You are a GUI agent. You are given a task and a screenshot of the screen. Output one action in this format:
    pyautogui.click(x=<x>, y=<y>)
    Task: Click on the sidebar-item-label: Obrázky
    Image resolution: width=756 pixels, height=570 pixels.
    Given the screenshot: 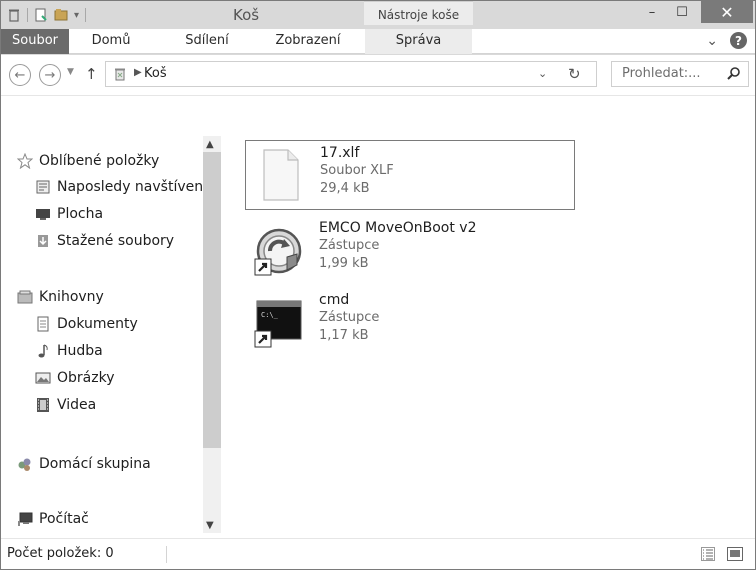 What is the action you would take?
    pyautogui.click(x=86, y=378)
    